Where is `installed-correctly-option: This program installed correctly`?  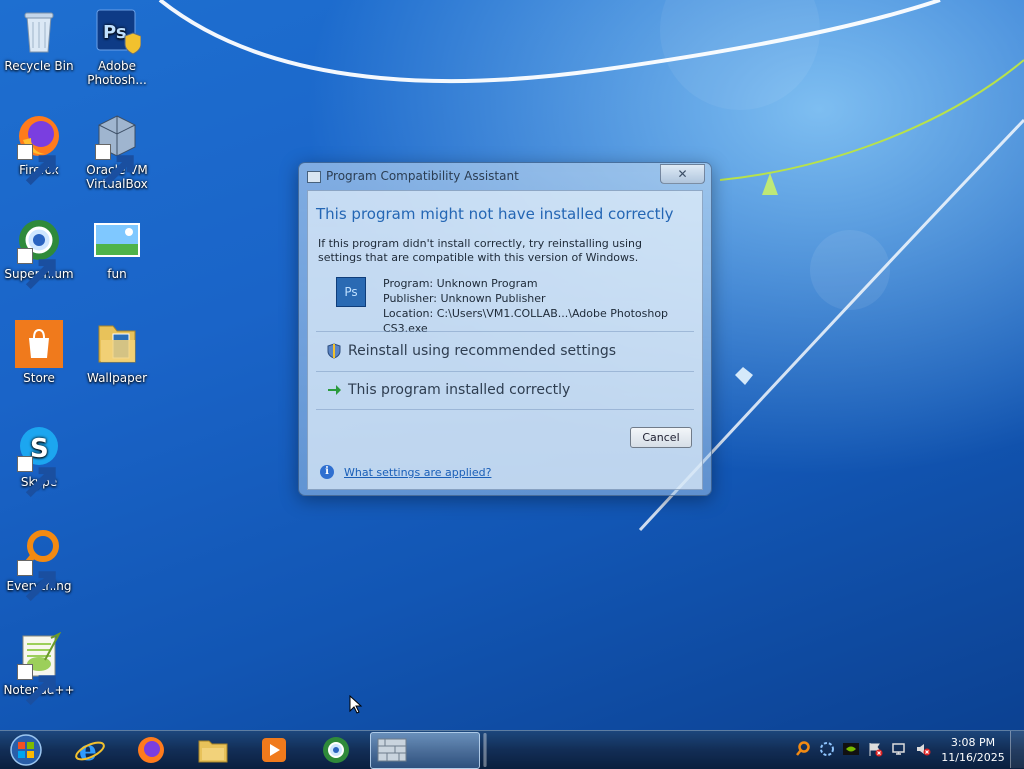
installed-correctly-option: This program installed correctly is located at coordinates (505, 390).